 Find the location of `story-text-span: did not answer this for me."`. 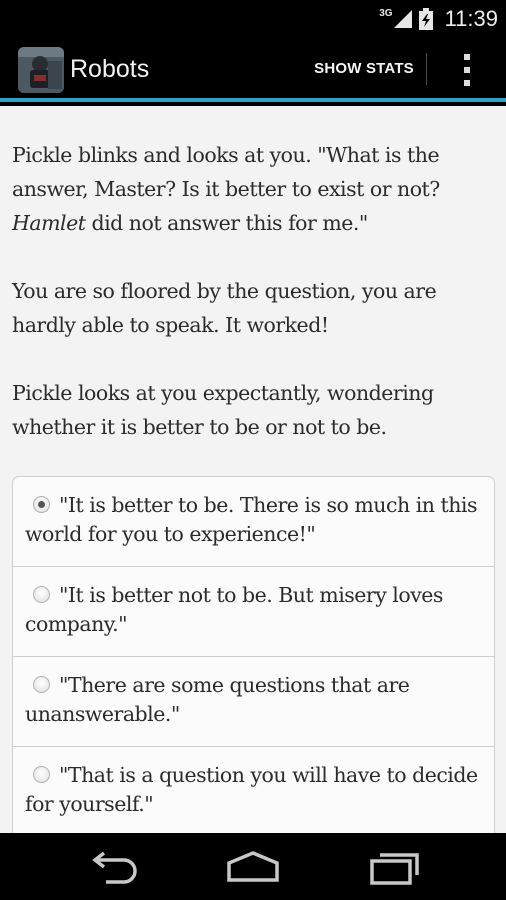

story-text-span: did not answer this for me." is located at coordinates (226, 223).